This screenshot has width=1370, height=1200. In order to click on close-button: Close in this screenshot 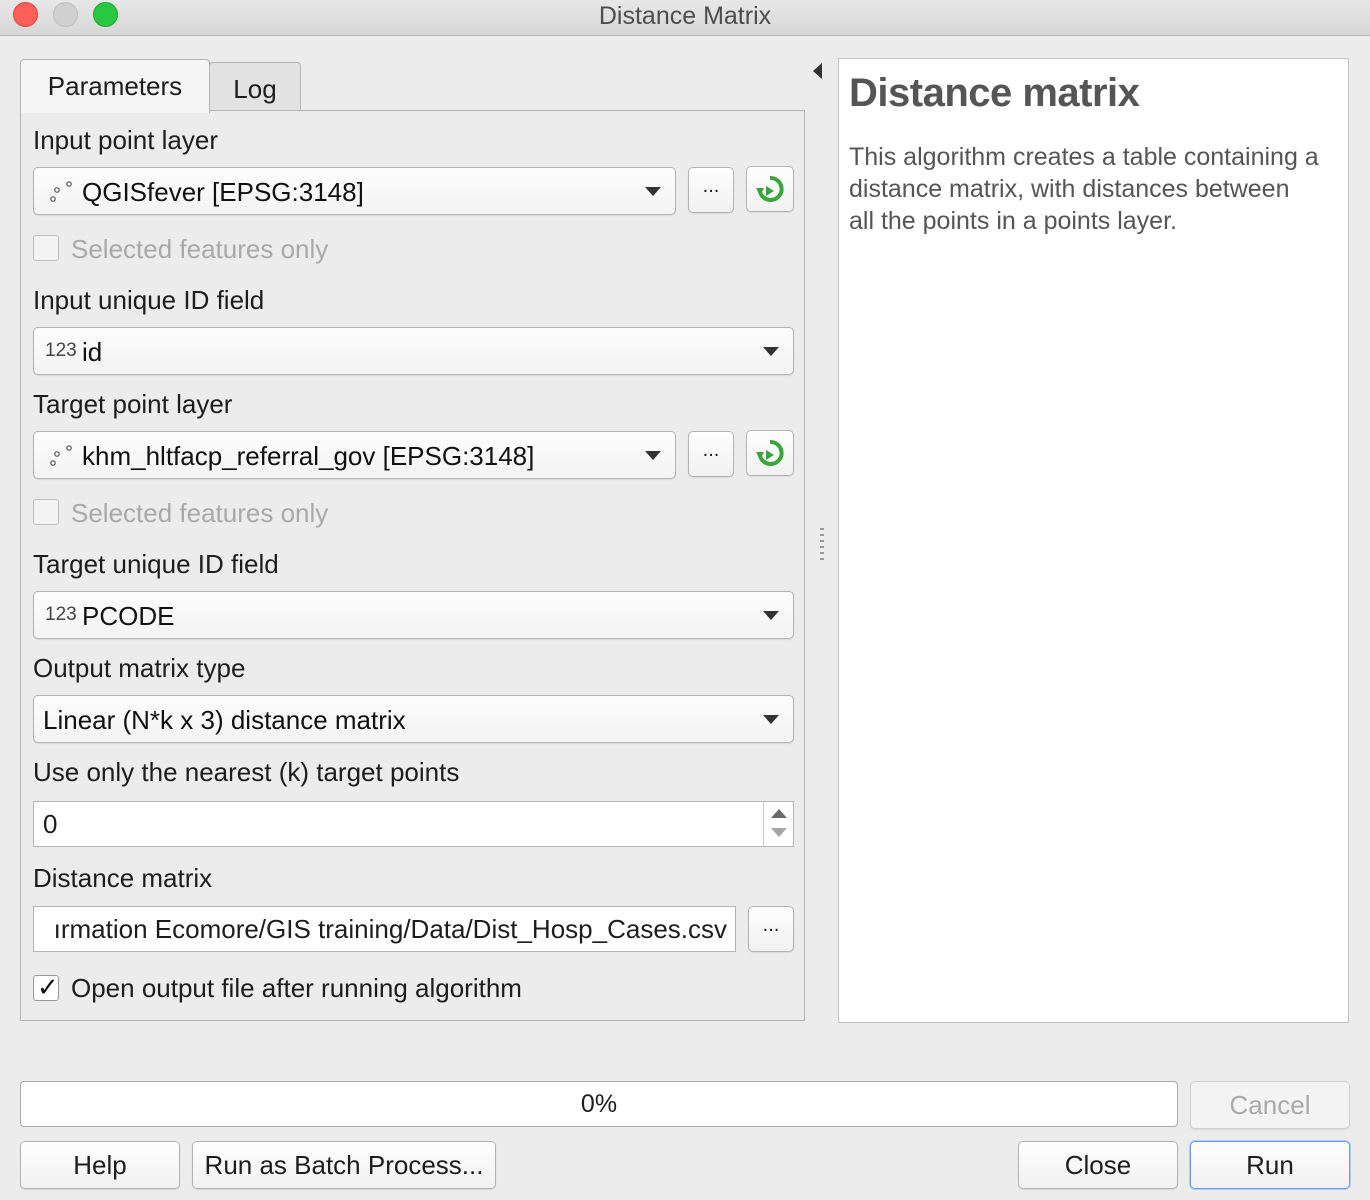, I will do `click(1098, 1165)`.